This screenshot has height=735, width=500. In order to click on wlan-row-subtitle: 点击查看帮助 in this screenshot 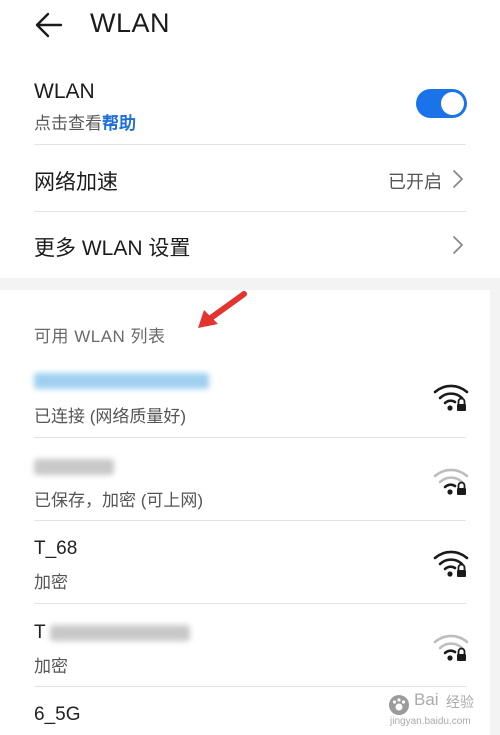, I will do `click(85, 121)`.